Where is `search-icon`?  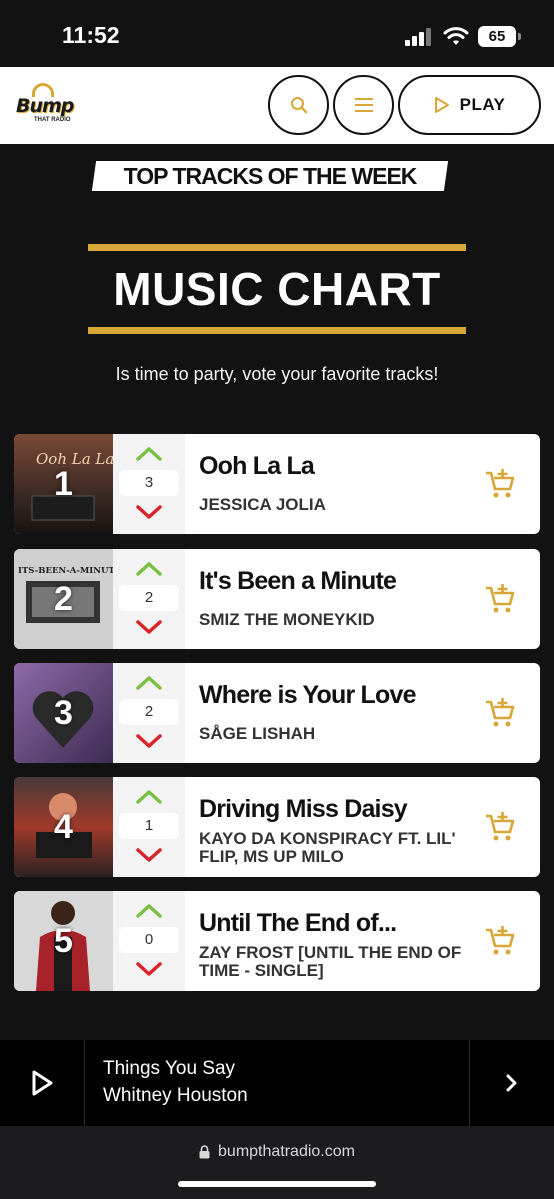
search-icon is located at coordinates (298, 105).